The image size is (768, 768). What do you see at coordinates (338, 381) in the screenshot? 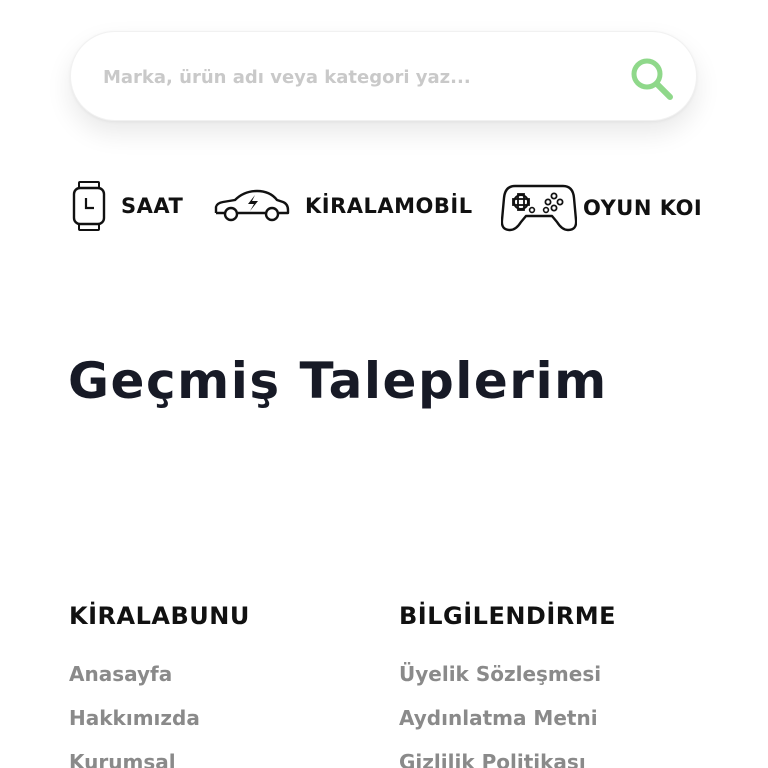
I see `page-title: Geçmiş Taleplerim` at bounding box center [338, 381].